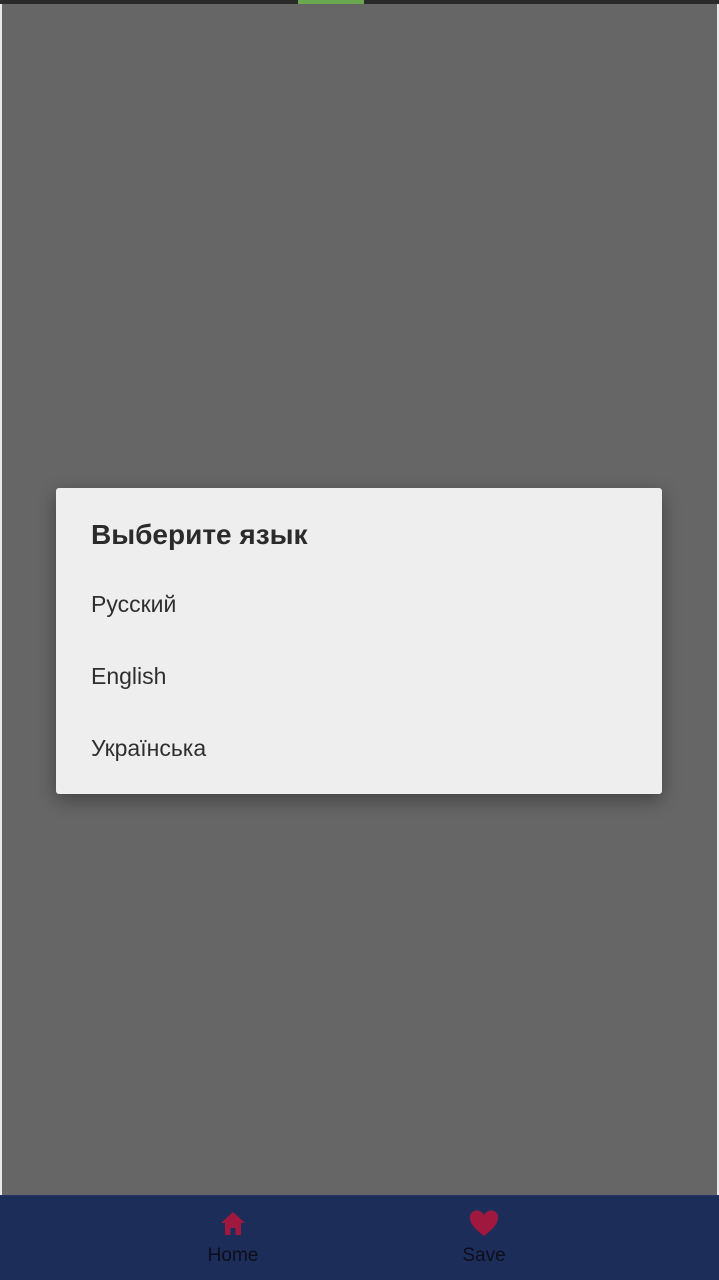  I want to click on language-option-english: English, so click(359, 676).